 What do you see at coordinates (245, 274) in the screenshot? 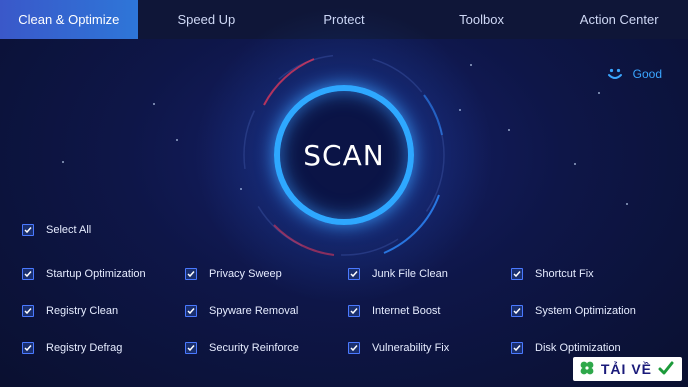
I see `option-label: Privacy Sweep` at bounding box center [245, 274].